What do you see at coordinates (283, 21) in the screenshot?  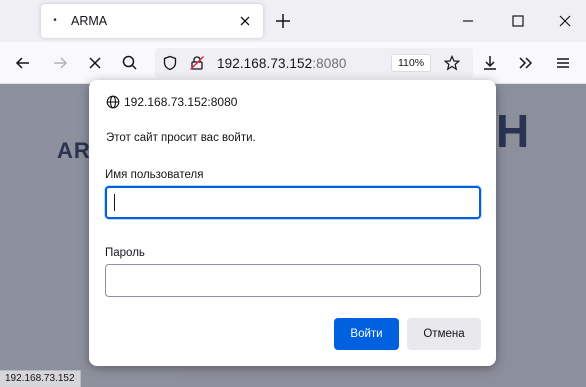 I see `new-tab-icon` at bounding box center [283, 21].